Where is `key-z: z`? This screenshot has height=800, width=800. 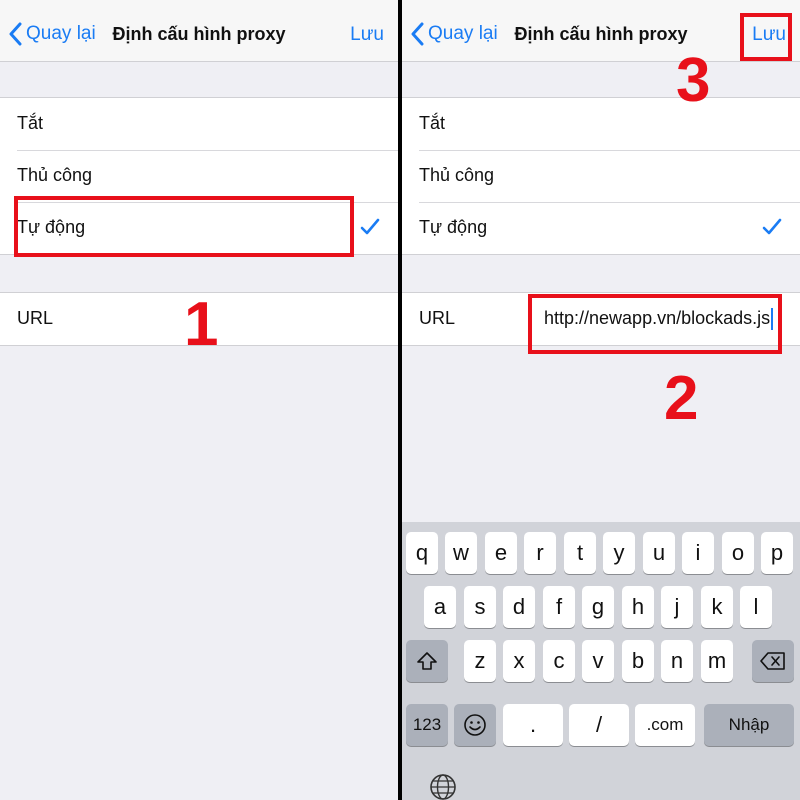 key-z: z is located at coordinates (480, 661).